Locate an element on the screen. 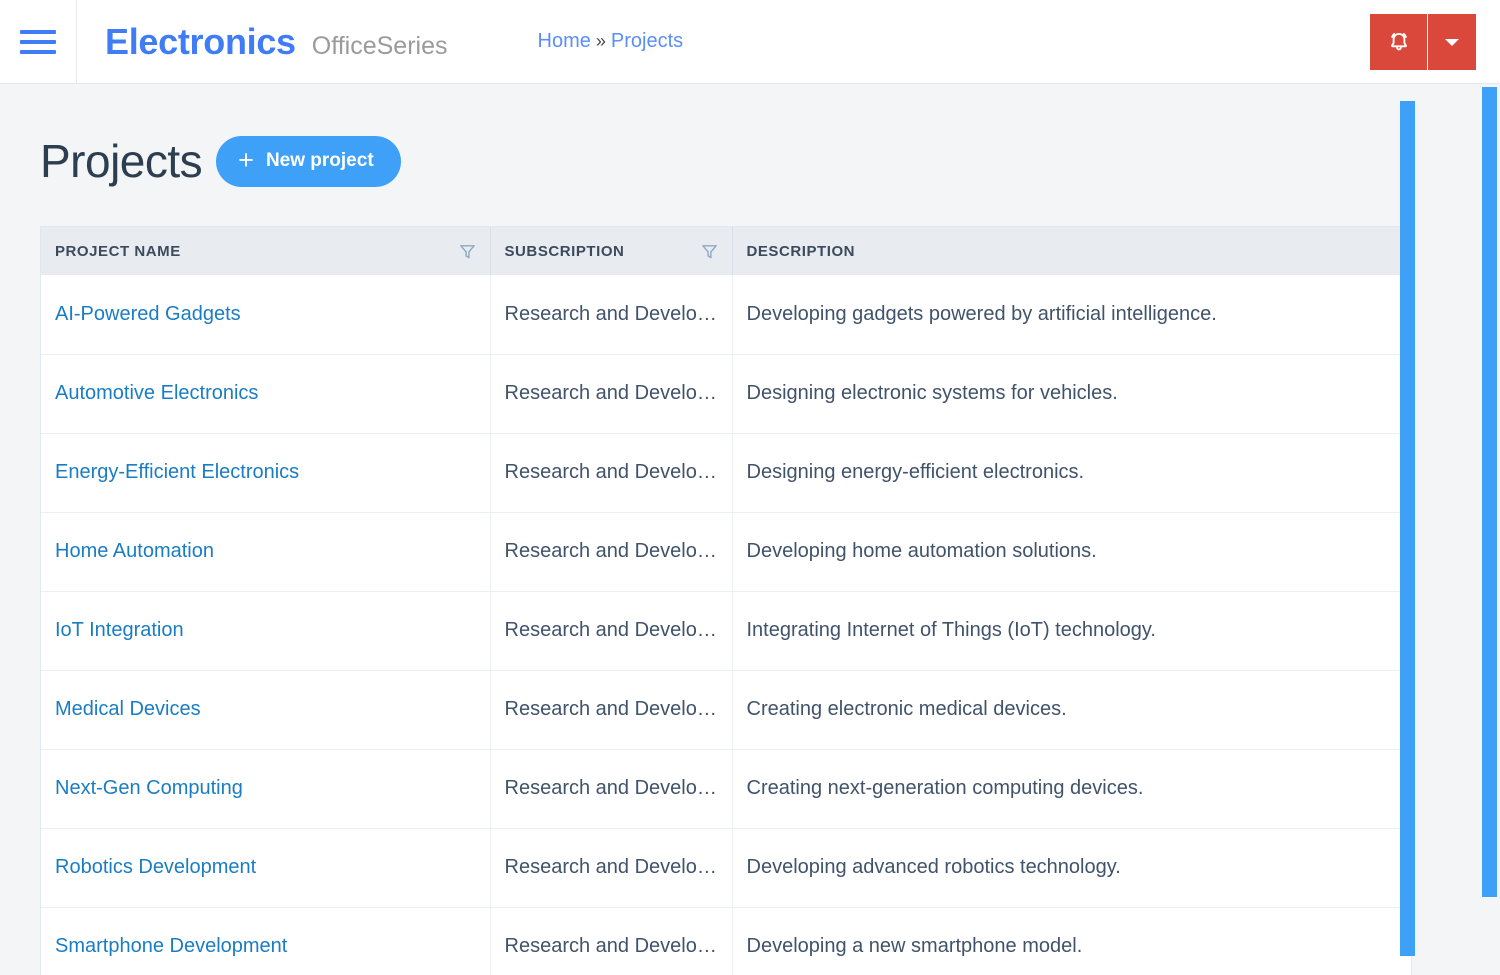 This screenshot has height=975, width=1500. cell-description: Creating electronic medical devices. is located at coordinates (1071, 709).